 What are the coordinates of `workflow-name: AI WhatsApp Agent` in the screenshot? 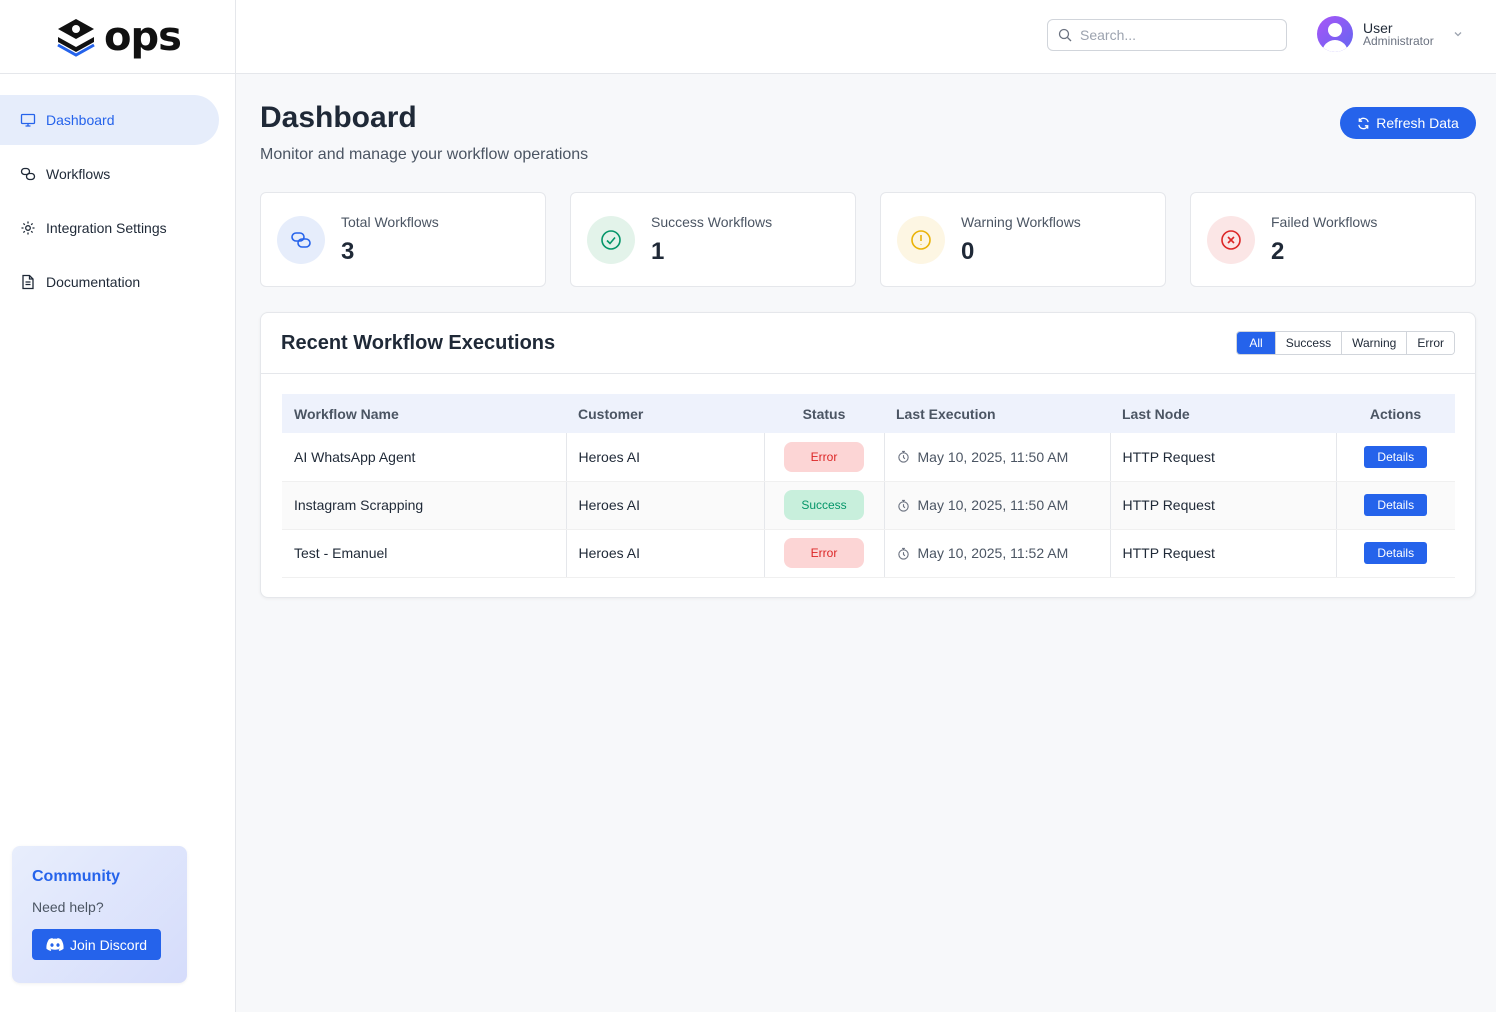 It's located at (424, 457).